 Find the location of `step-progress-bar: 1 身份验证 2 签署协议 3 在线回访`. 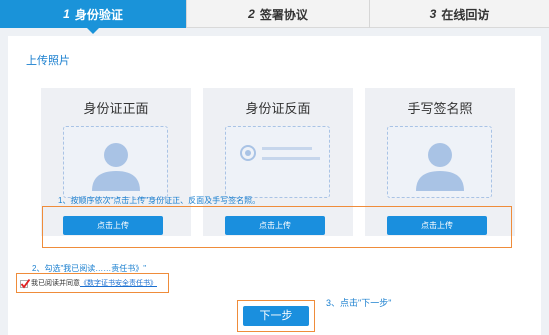

step-progress-bar: 1 身份验证 2 签署协议 3 在线回访 is located at coordinates (274, 17).